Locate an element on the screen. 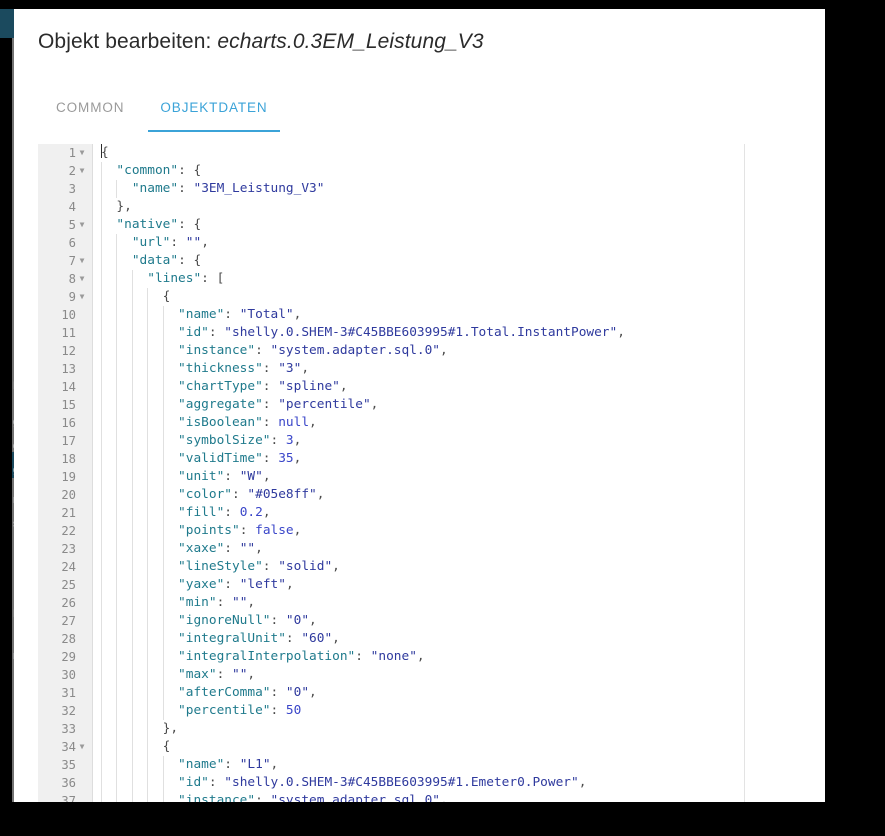 The image size is (885, 836). line-number: 29 is located at coordinates (68, 657).